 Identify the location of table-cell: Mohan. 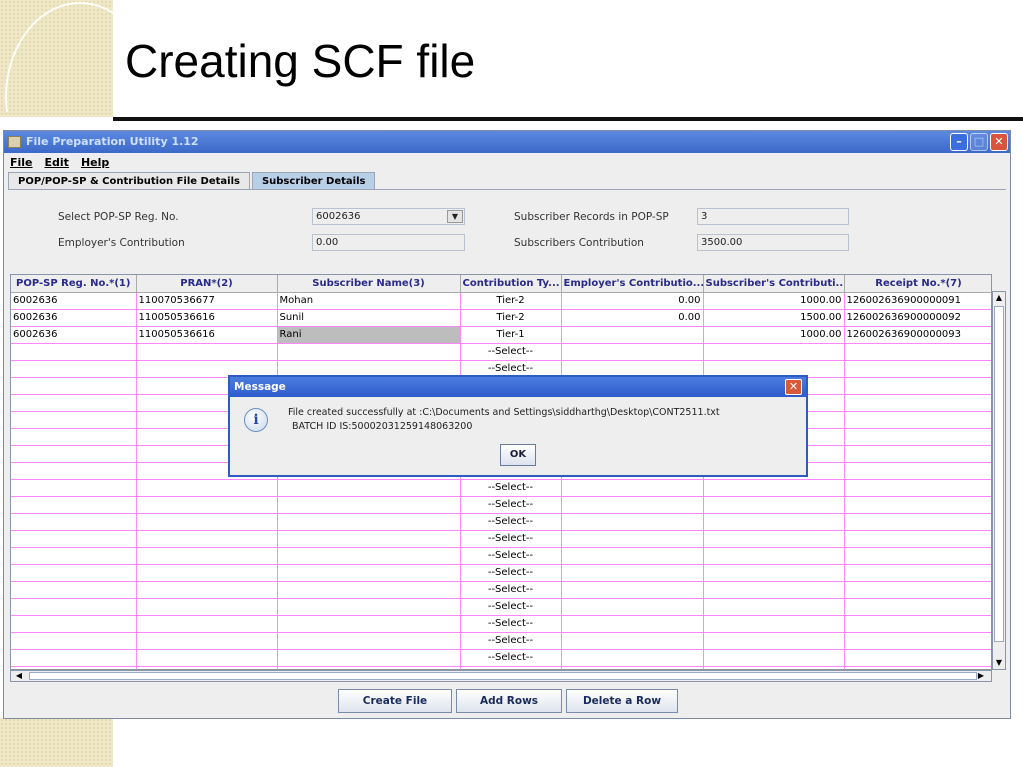
(369, 301).